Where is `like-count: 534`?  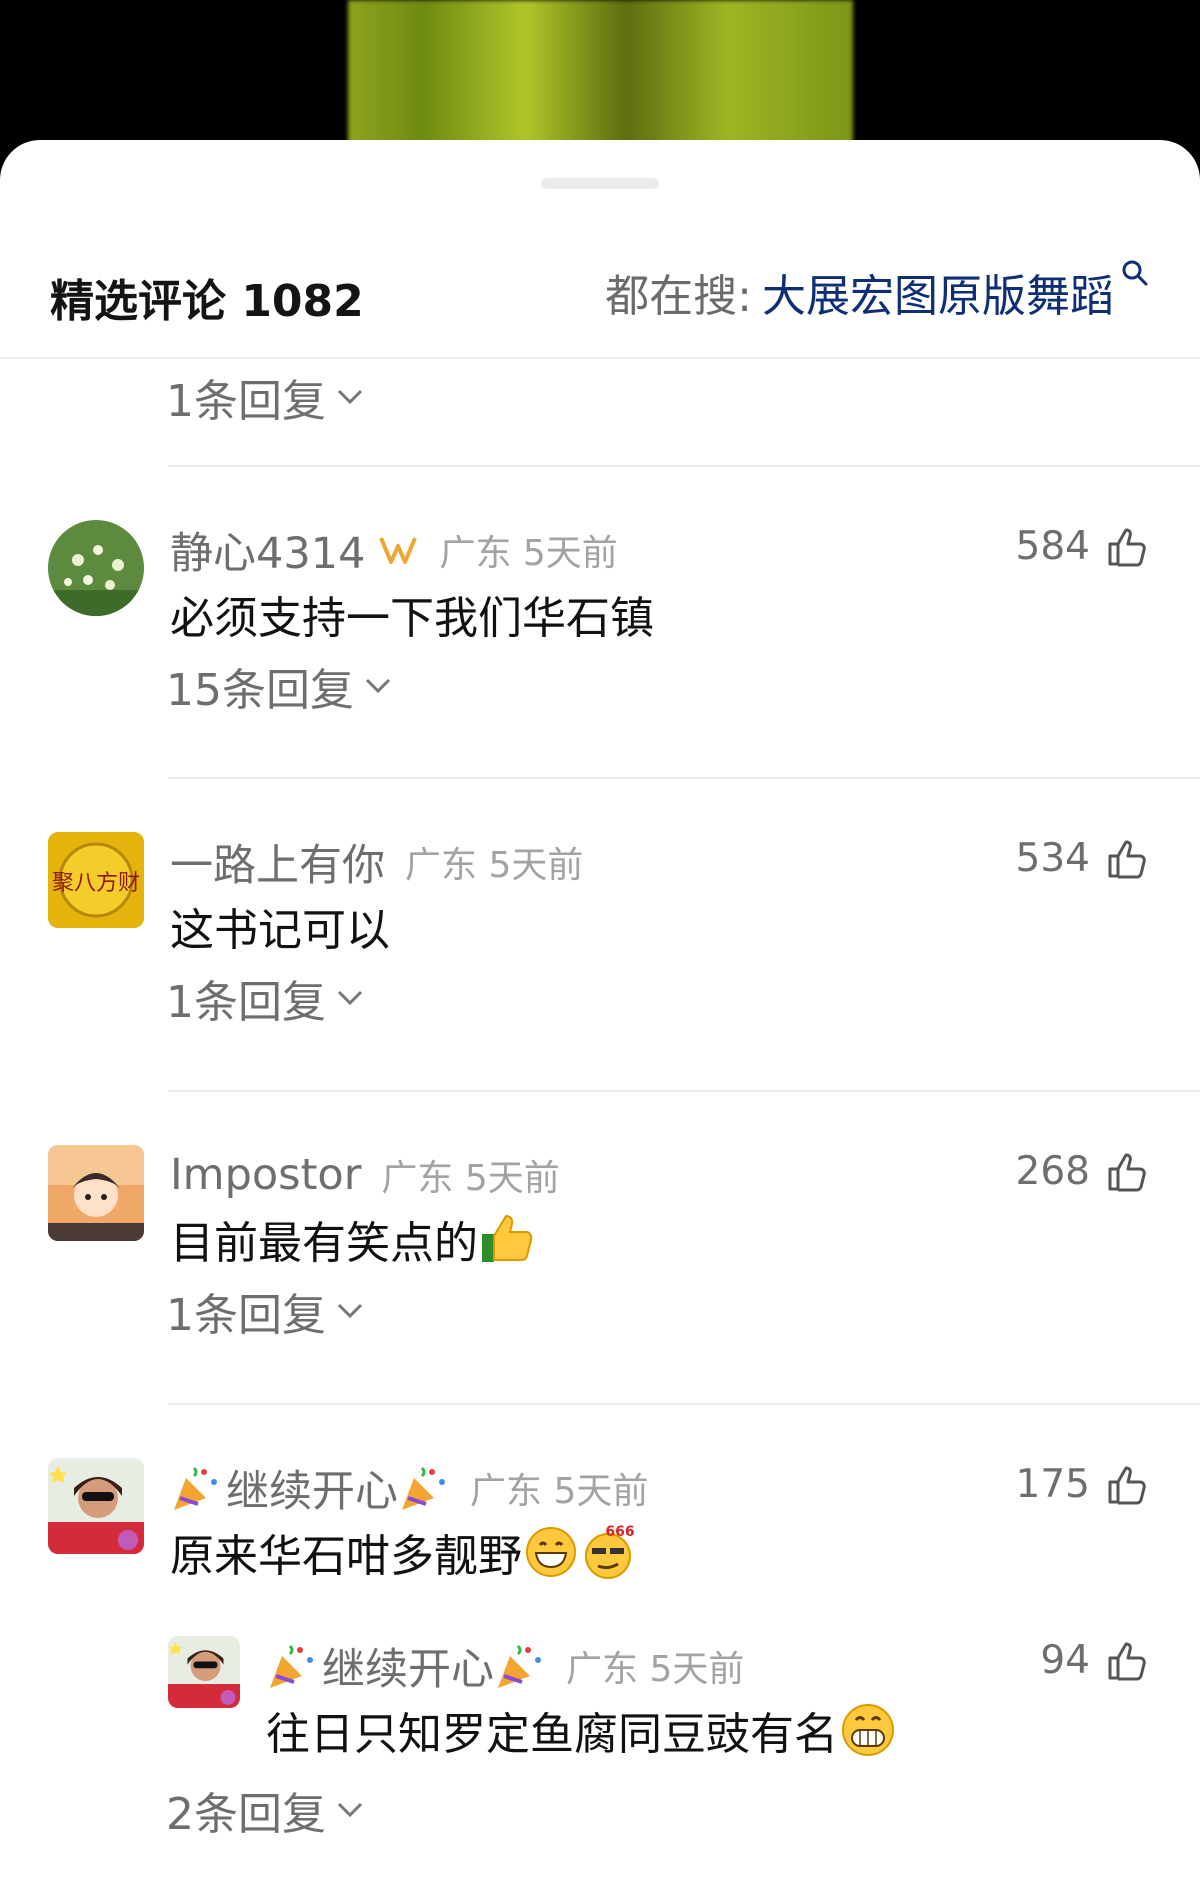
like-count: 534 is located at coordinates (1052, 858).